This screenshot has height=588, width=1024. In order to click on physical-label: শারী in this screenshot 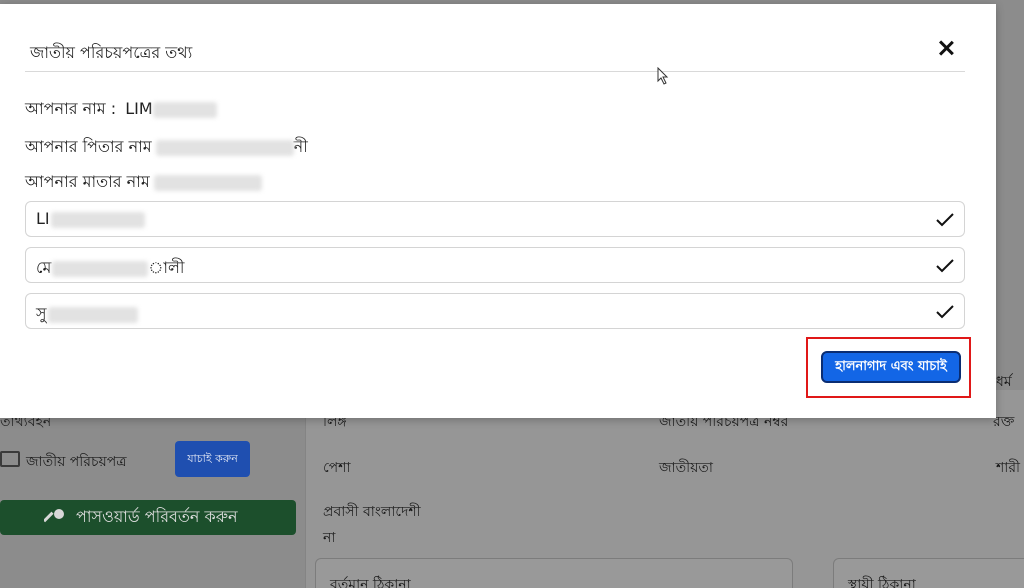, I will do `click(1008, 468)`.